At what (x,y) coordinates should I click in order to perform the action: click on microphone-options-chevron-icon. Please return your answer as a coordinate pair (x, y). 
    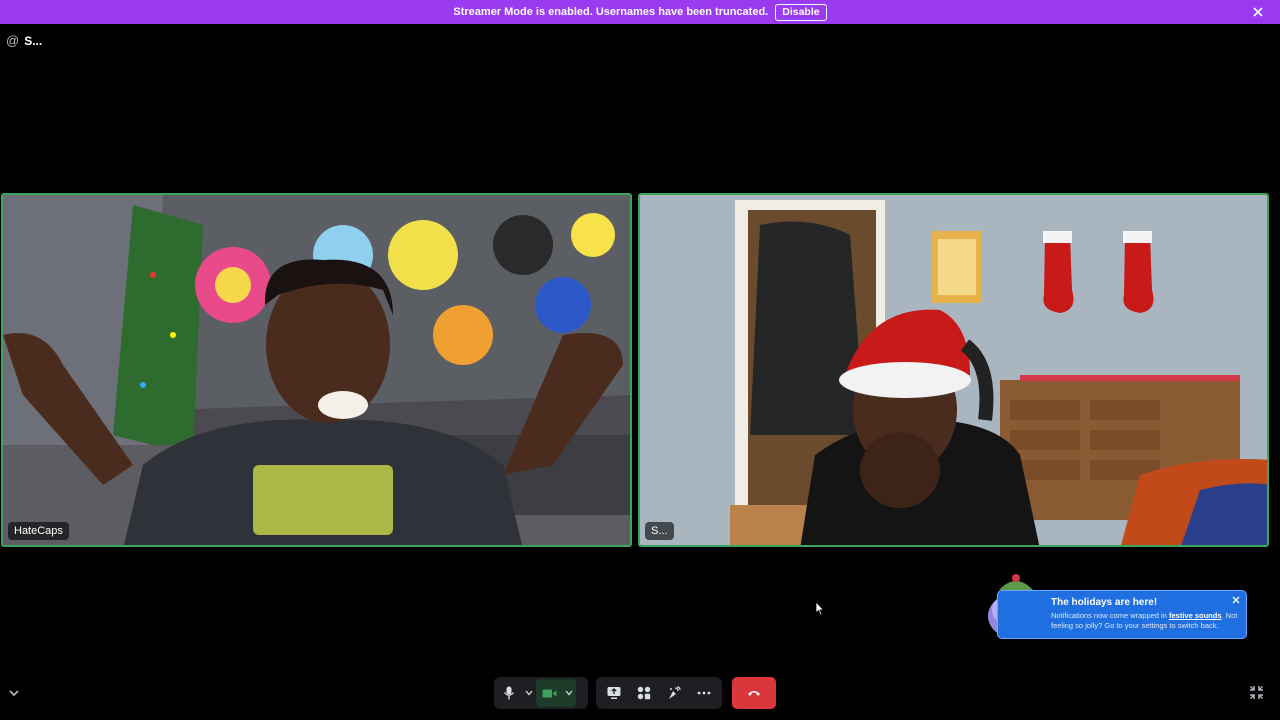
    Looking at the image, I should click on (529, 693).